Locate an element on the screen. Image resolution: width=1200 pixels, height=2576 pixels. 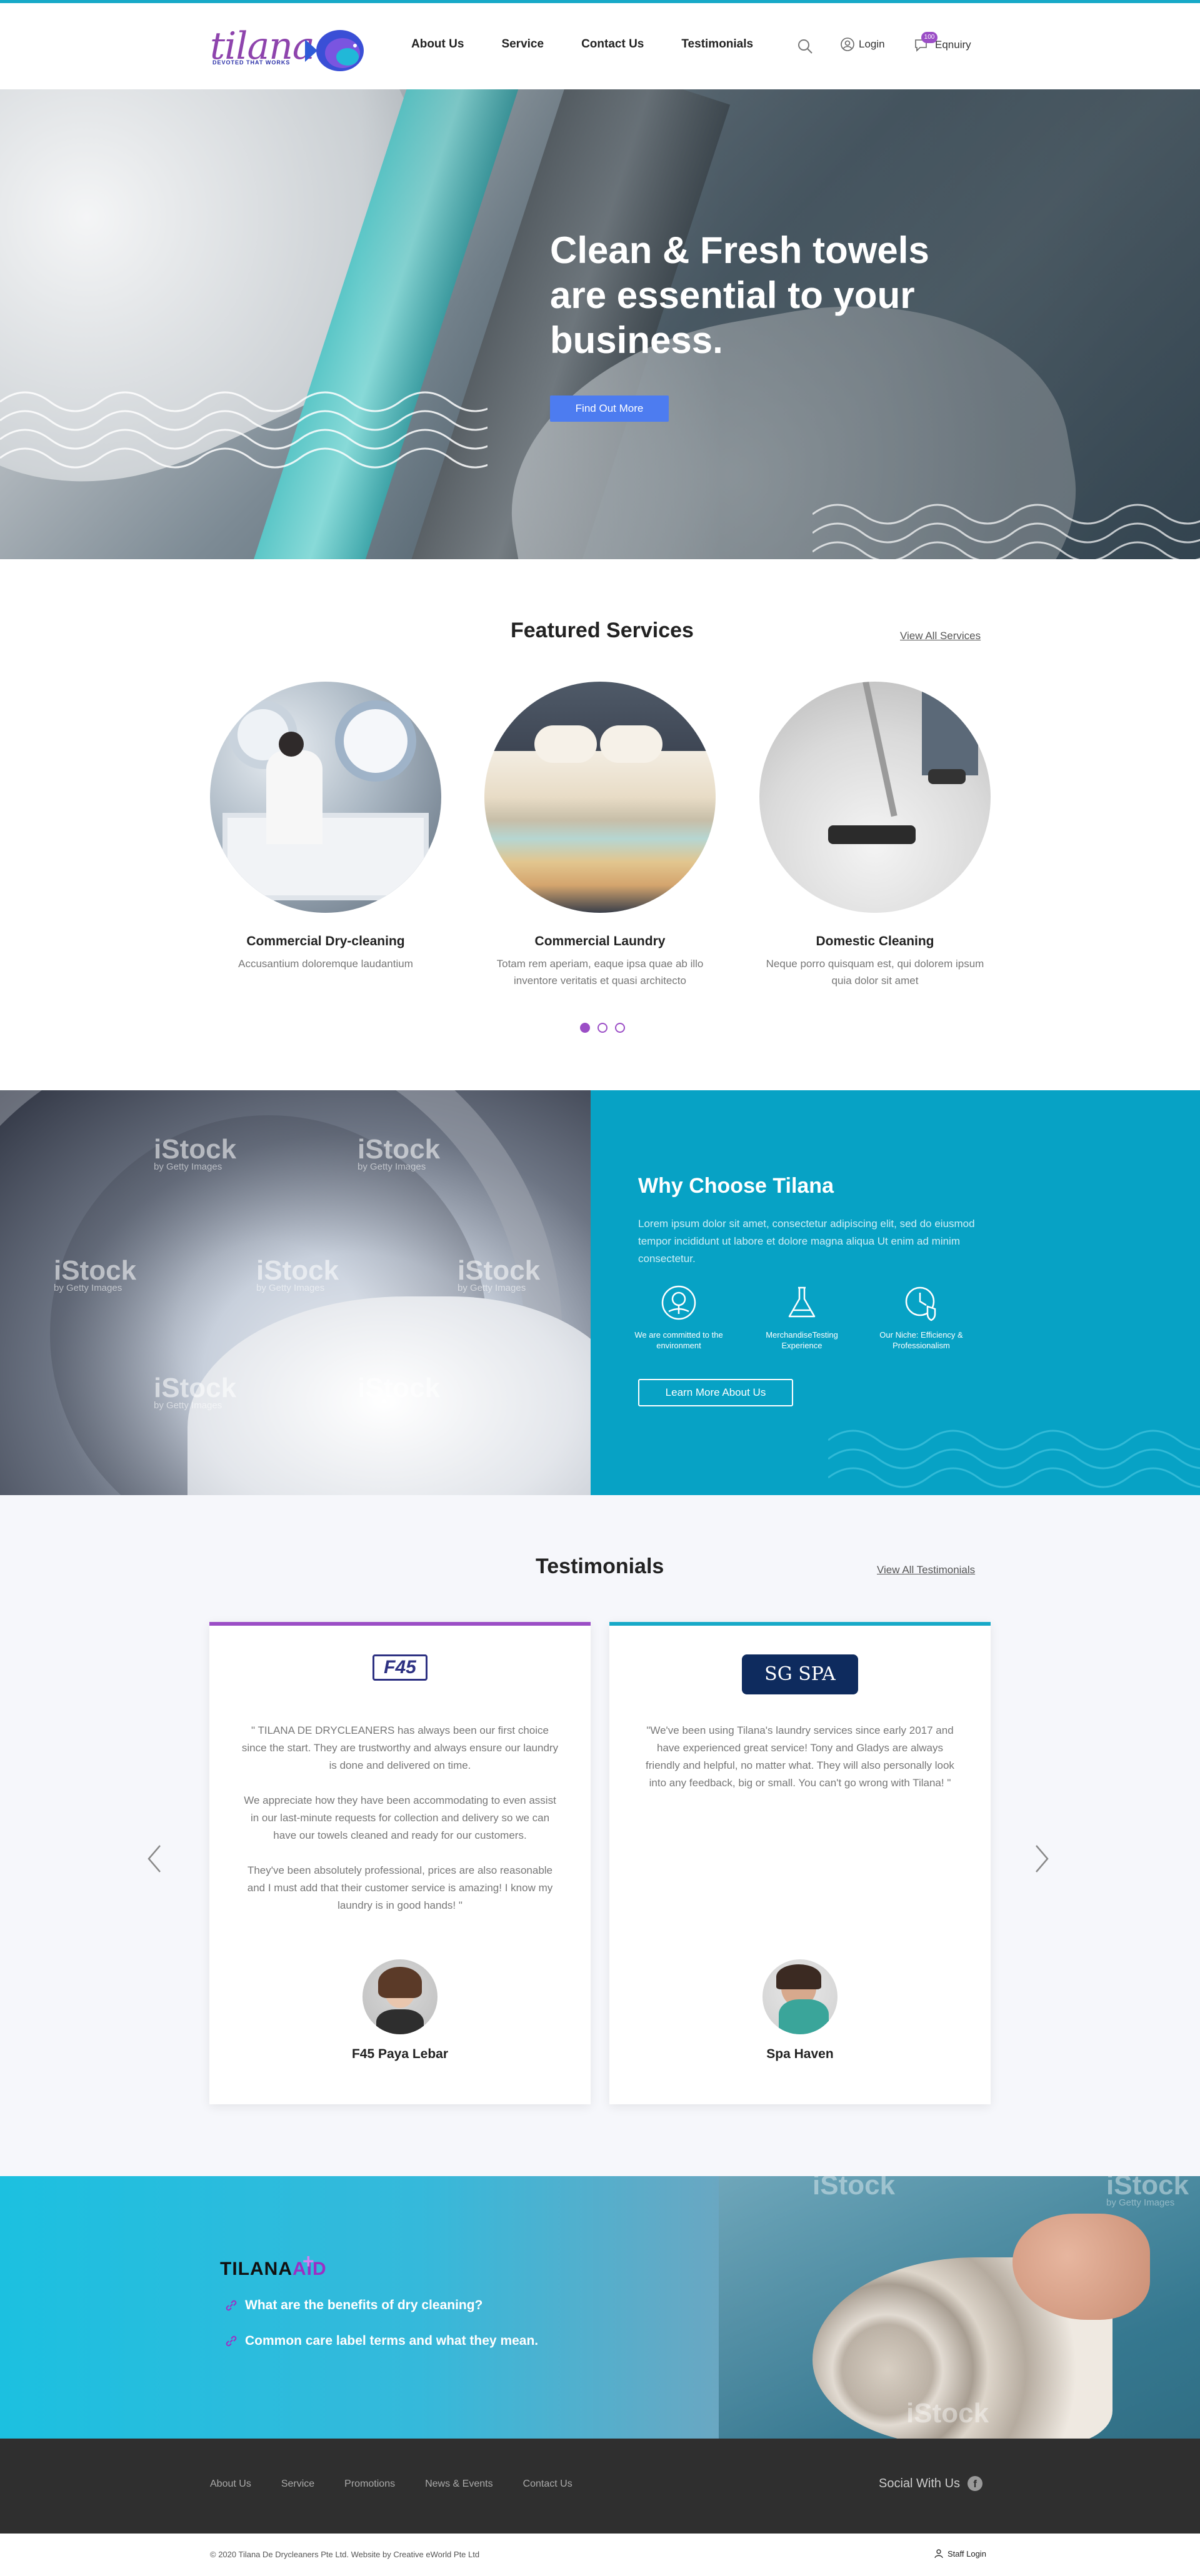
footer-link-news: News & Events is located at coordinates (458, 2484).